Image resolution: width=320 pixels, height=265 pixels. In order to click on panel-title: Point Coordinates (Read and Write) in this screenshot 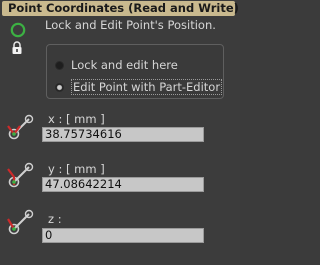, I will do `click(123, 8)`.